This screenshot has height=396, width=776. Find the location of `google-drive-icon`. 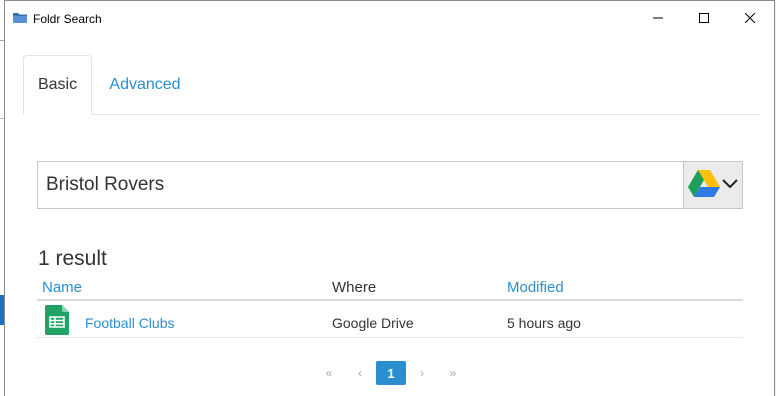

google-drive-icon is located at coordinates (704, 183).